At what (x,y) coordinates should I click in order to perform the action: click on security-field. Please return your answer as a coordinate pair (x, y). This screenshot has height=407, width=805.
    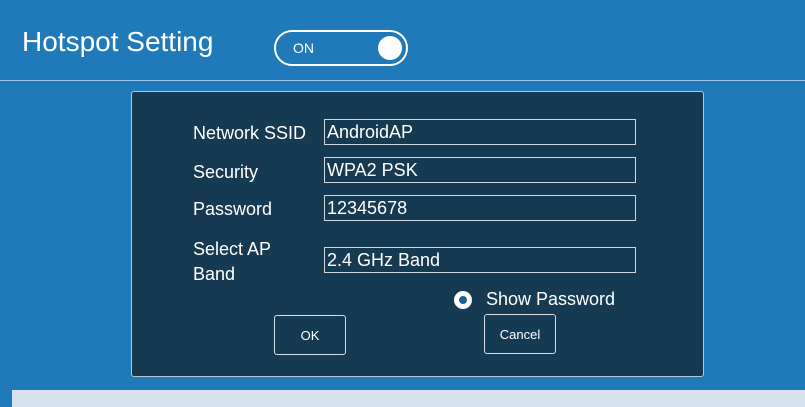
    Looking at the image, I should click on (480, 170).